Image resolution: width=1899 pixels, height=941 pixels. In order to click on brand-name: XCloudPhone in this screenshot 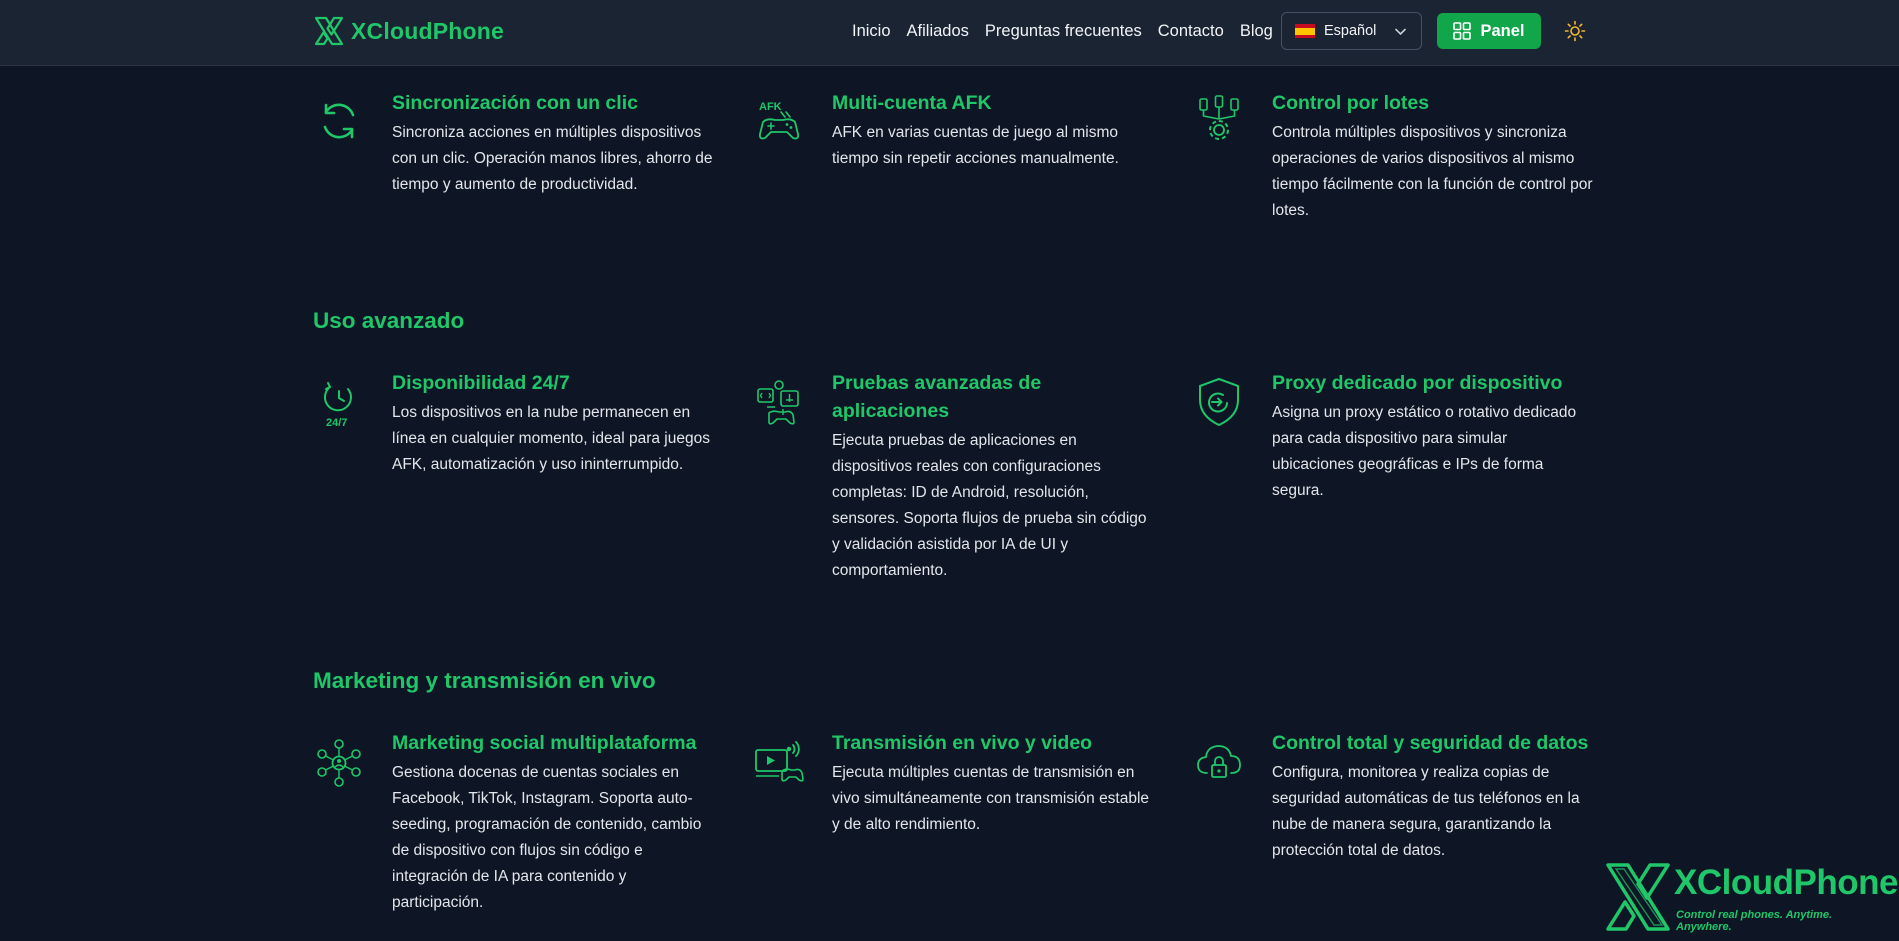, I will do `click(427, 30)`.